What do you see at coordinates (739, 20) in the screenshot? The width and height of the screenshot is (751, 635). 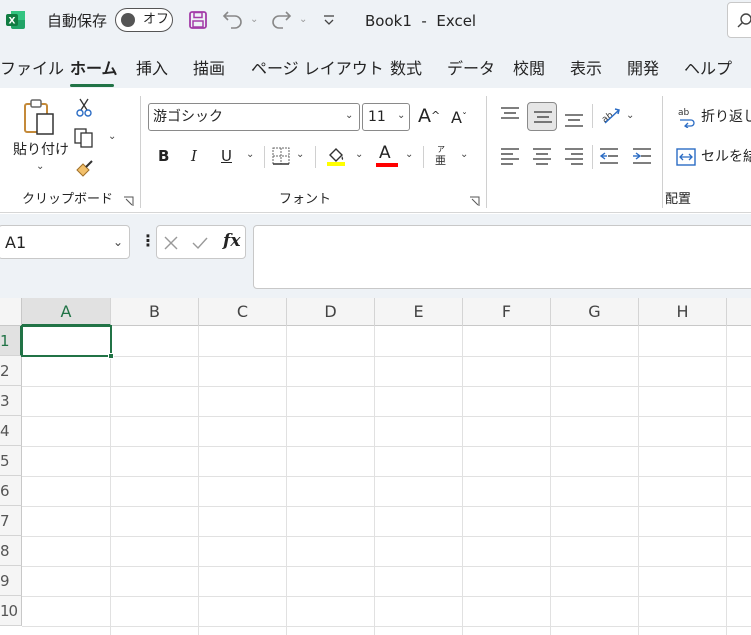 I see `search-box` at bounding box center [739, 20].